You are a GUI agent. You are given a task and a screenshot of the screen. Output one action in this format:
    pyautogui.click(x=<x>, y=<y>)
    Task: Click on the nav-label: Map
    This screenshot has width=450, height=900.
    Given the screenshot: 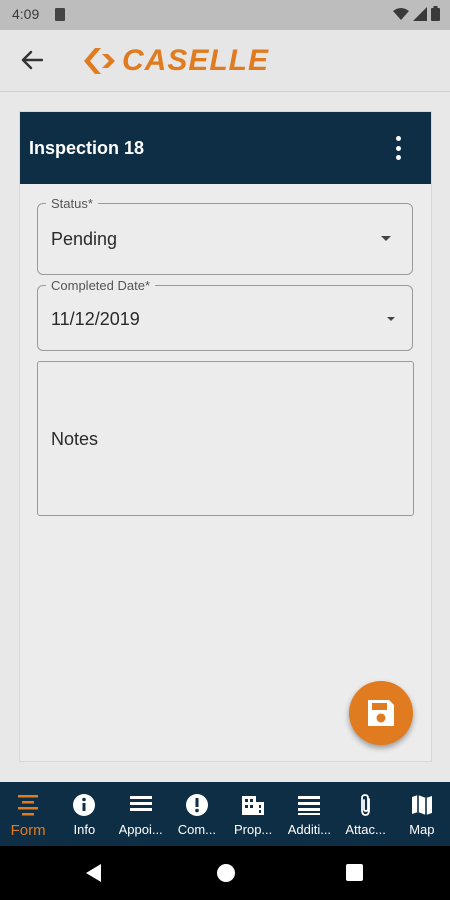 What is the action you would take?
    pyautogui.click(x=422, y=829)
    